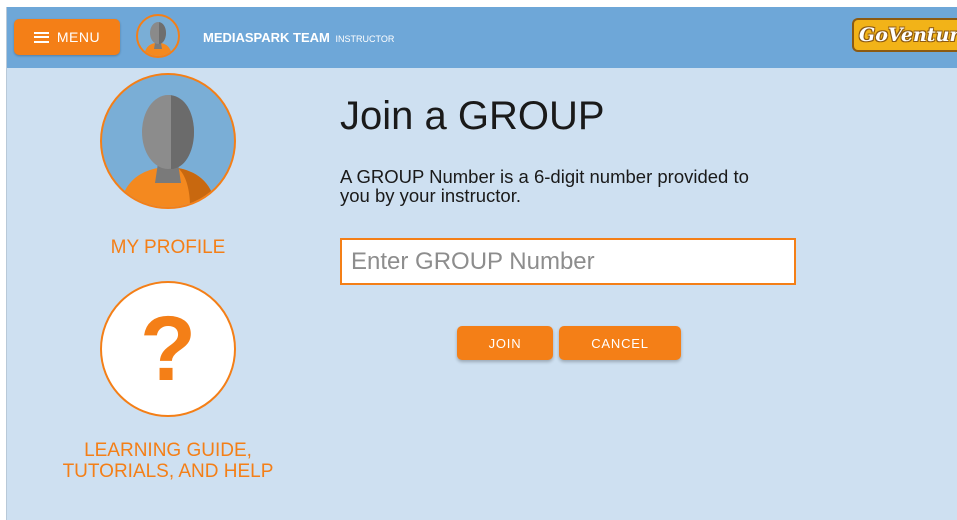  I want to click on page-title: Join a GROUP, so click(472, 116).